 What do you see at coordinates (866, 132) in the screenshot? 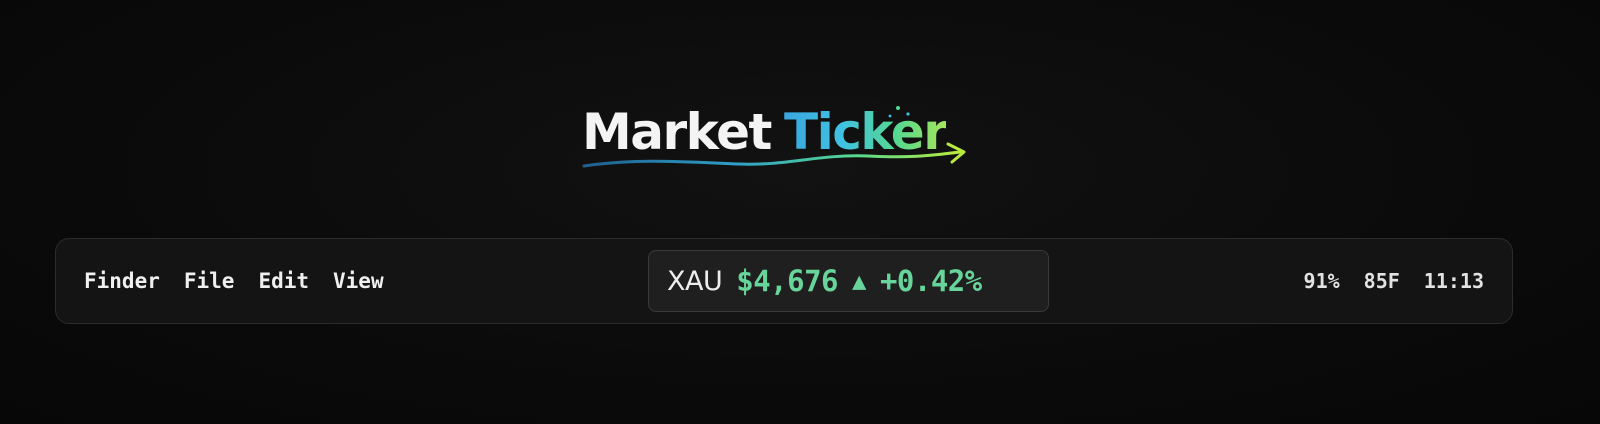
I see `logo-word-ticker: Ticker` at bounding box center [866, 132].